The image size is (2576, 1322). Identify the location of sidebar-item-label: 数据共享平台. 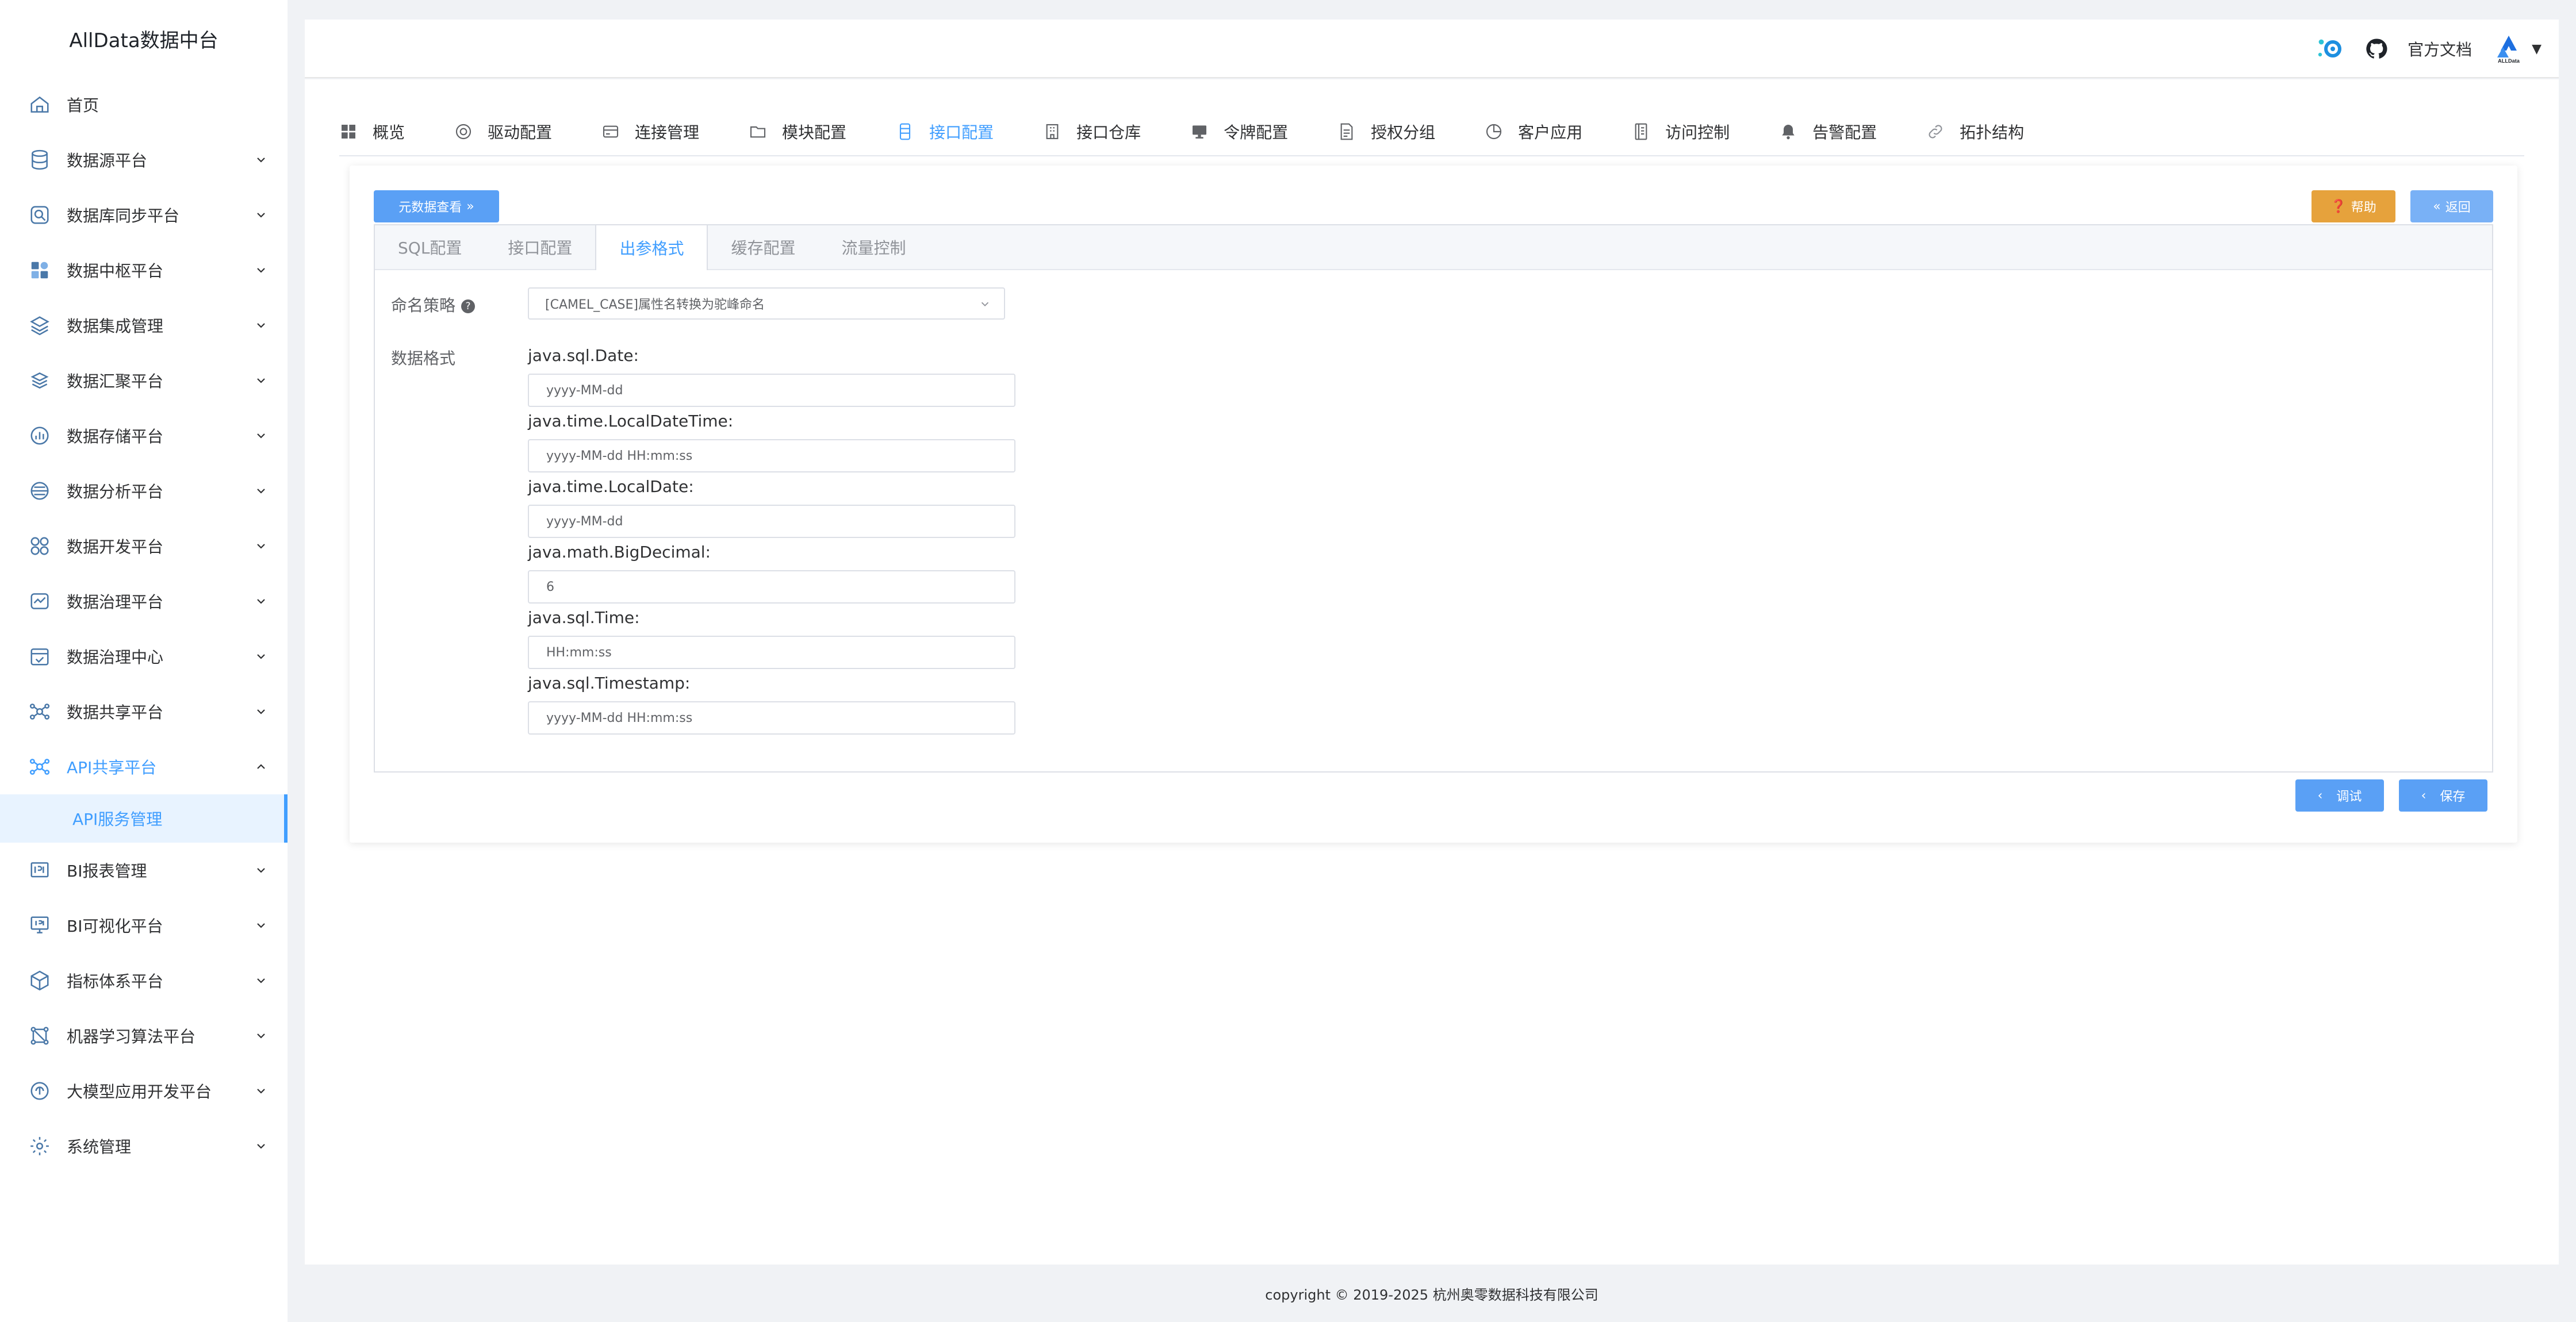
(115, 712).